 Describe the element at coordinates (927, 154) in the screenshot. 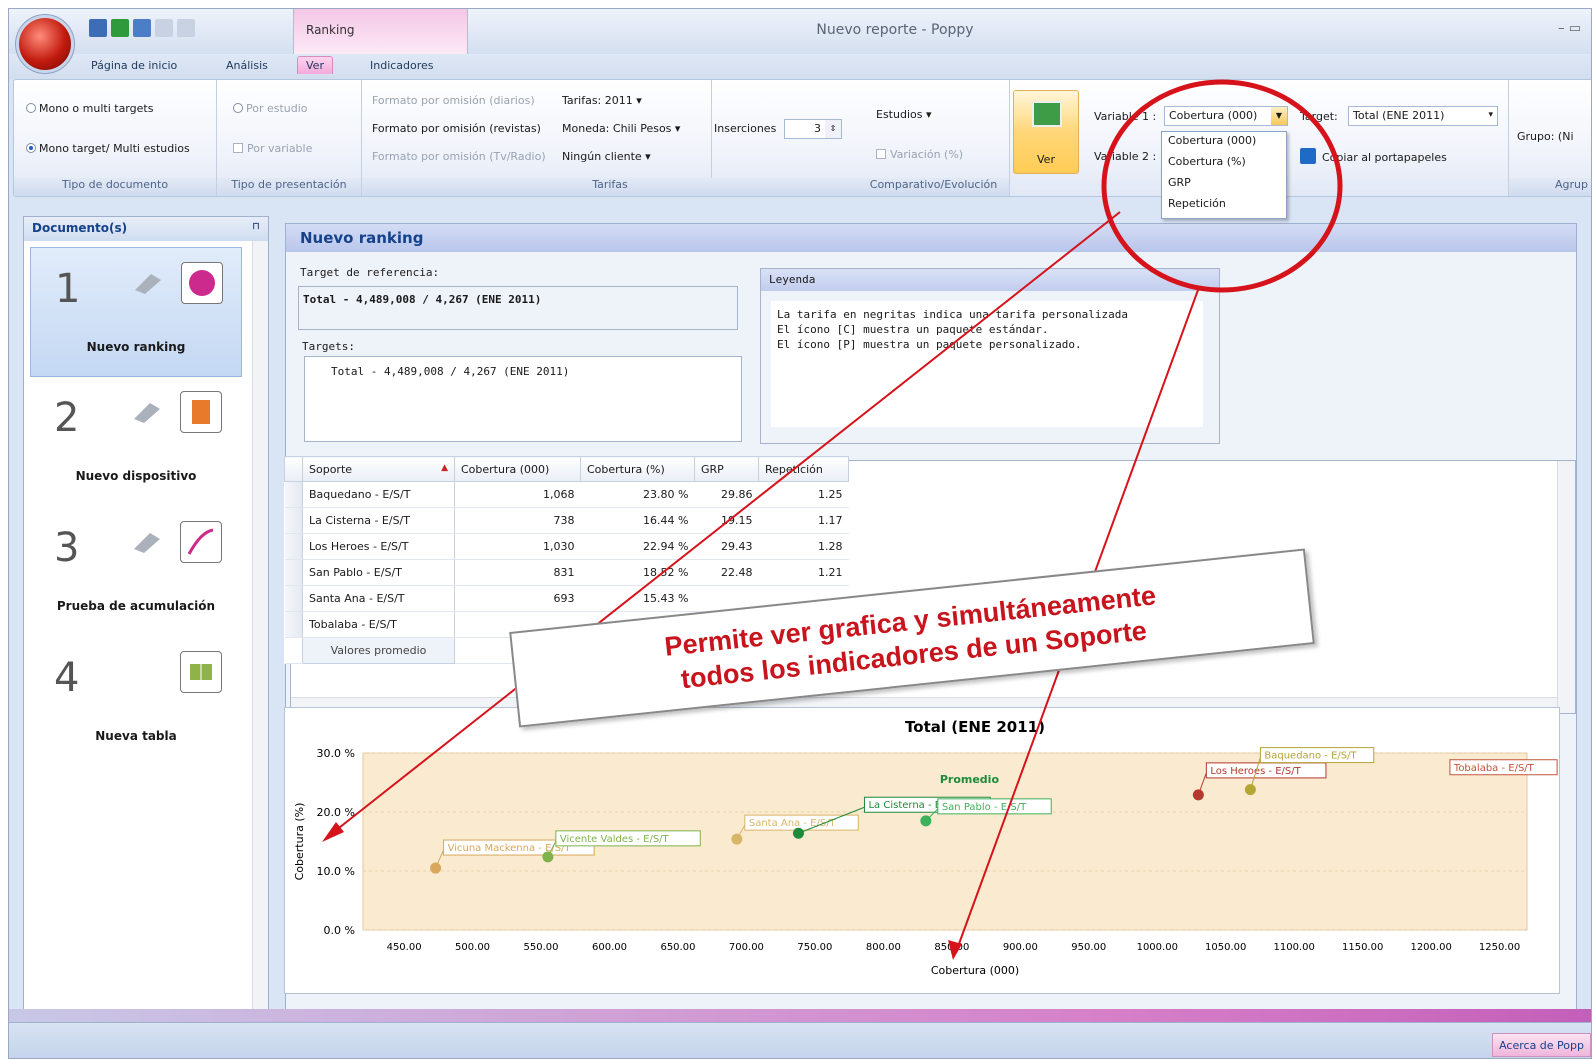

I see `checkbox-label: Variación (%)` at that location.